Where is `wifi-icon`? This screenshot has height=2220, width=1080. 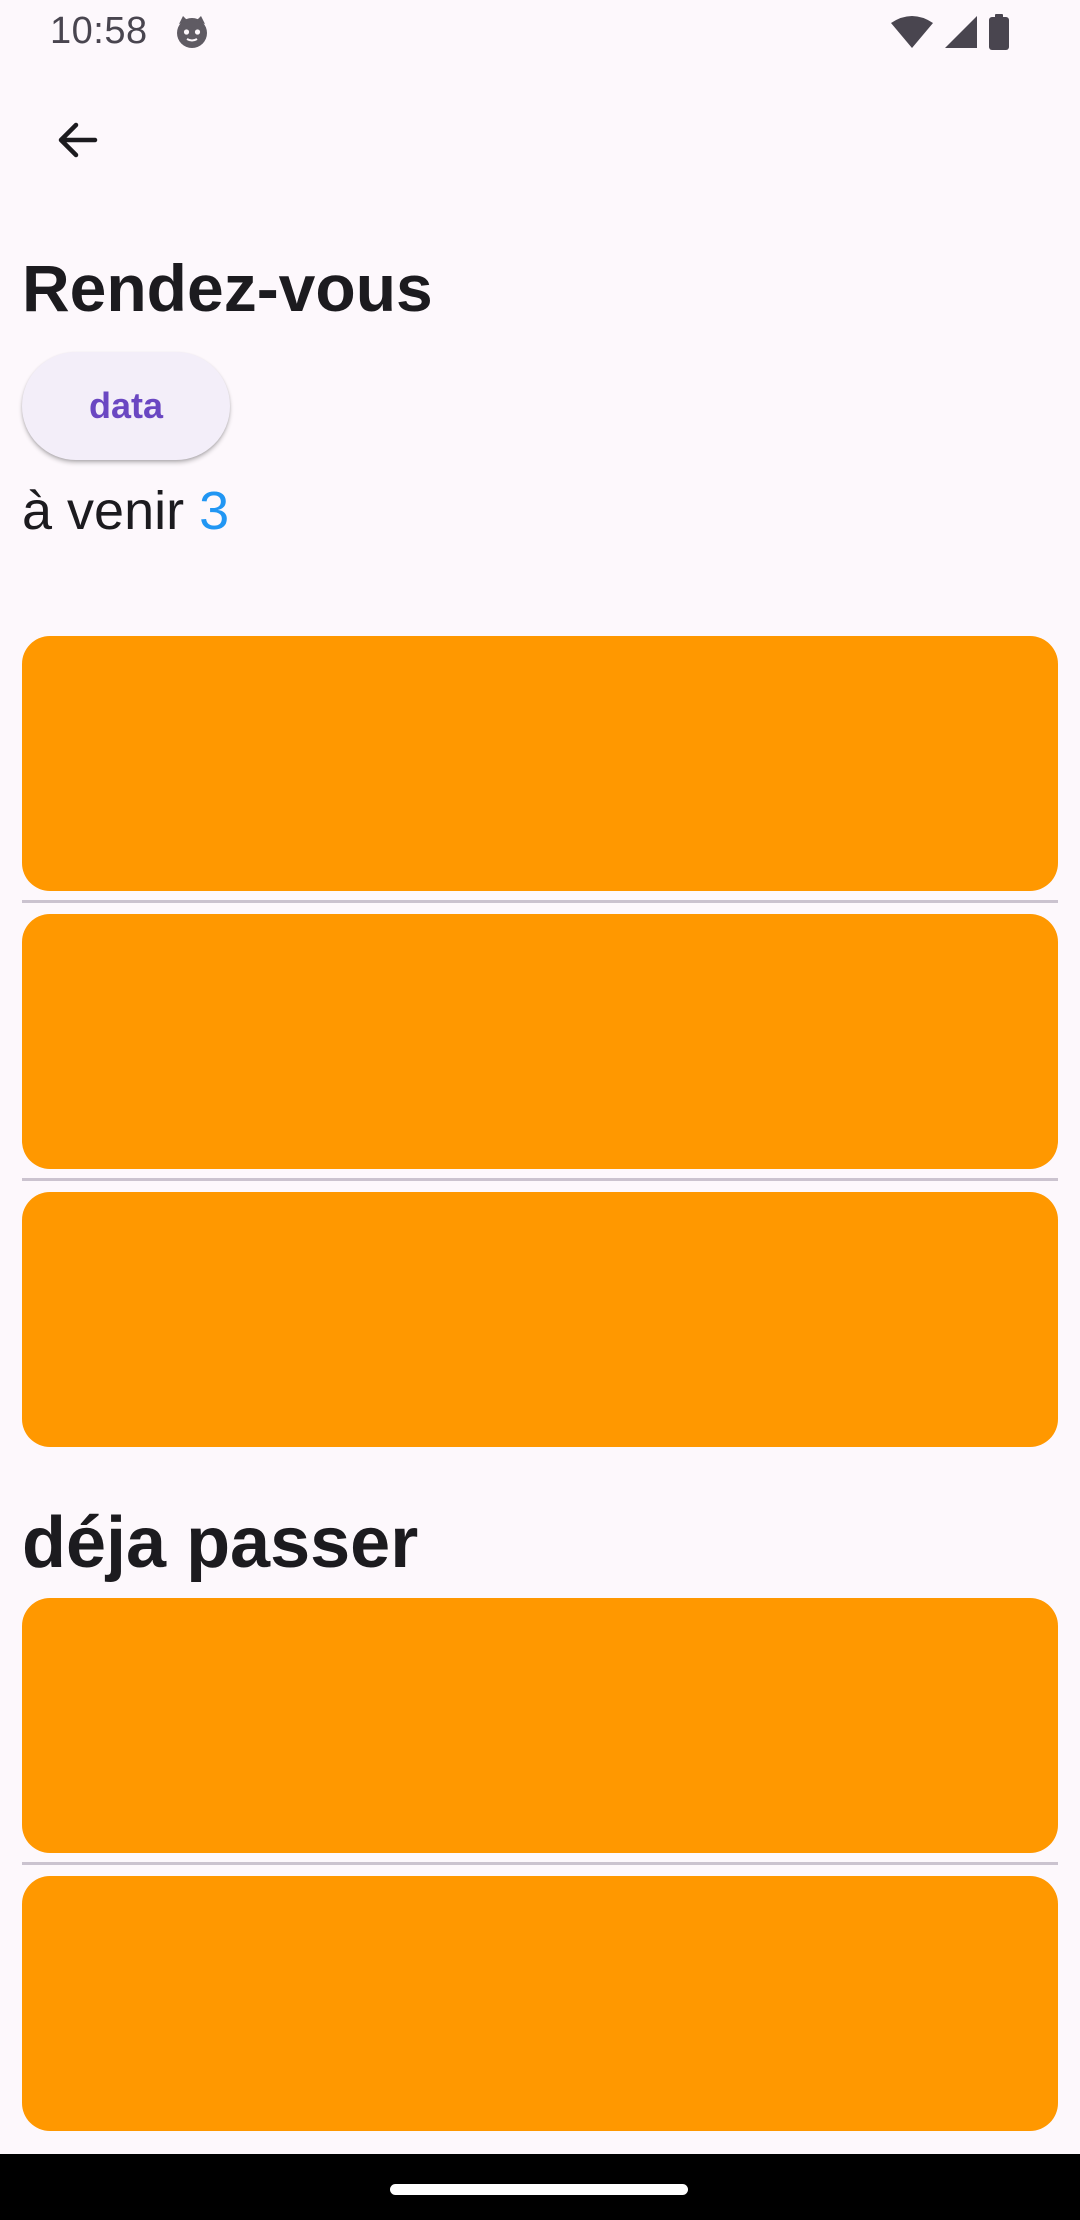
wifi-icon is located at coordinates (912, 34).